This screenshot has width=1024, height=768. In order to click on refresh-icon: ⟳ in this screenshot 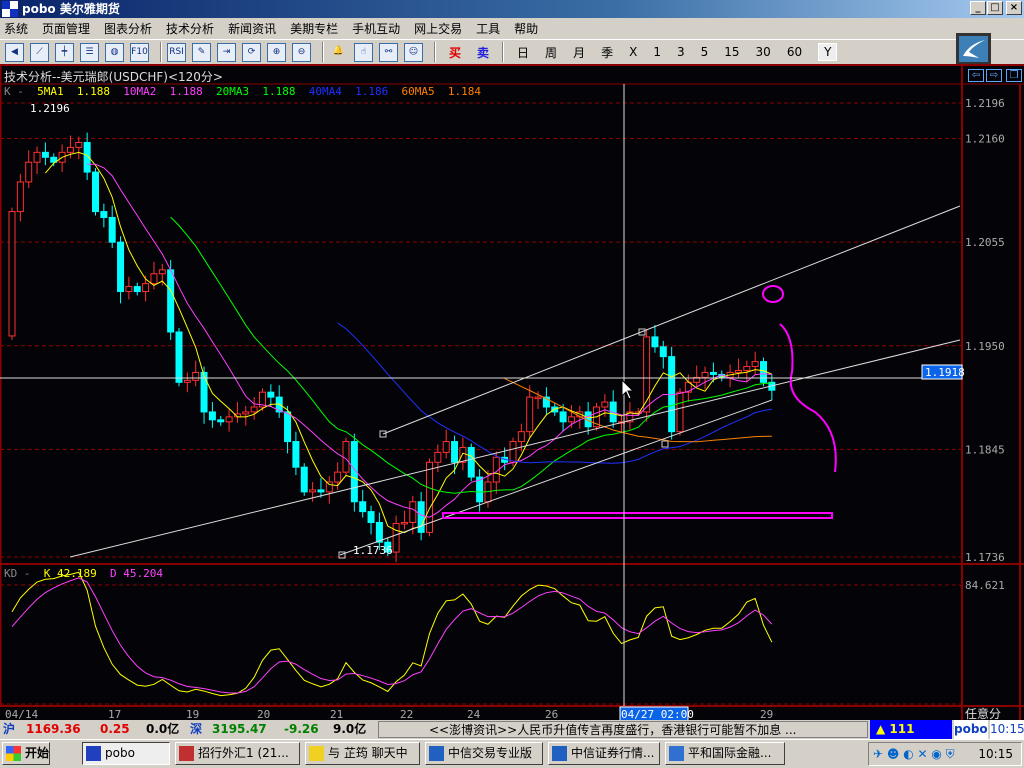, I will do `click(251, 52)`.